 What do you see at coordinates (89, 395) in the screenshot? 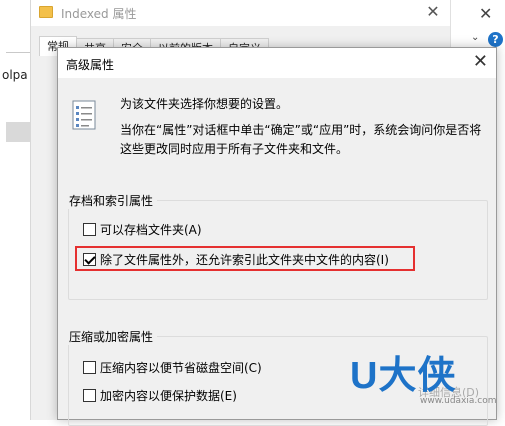
I see `encrypt-checkbox` at bounding box center [89, 395].